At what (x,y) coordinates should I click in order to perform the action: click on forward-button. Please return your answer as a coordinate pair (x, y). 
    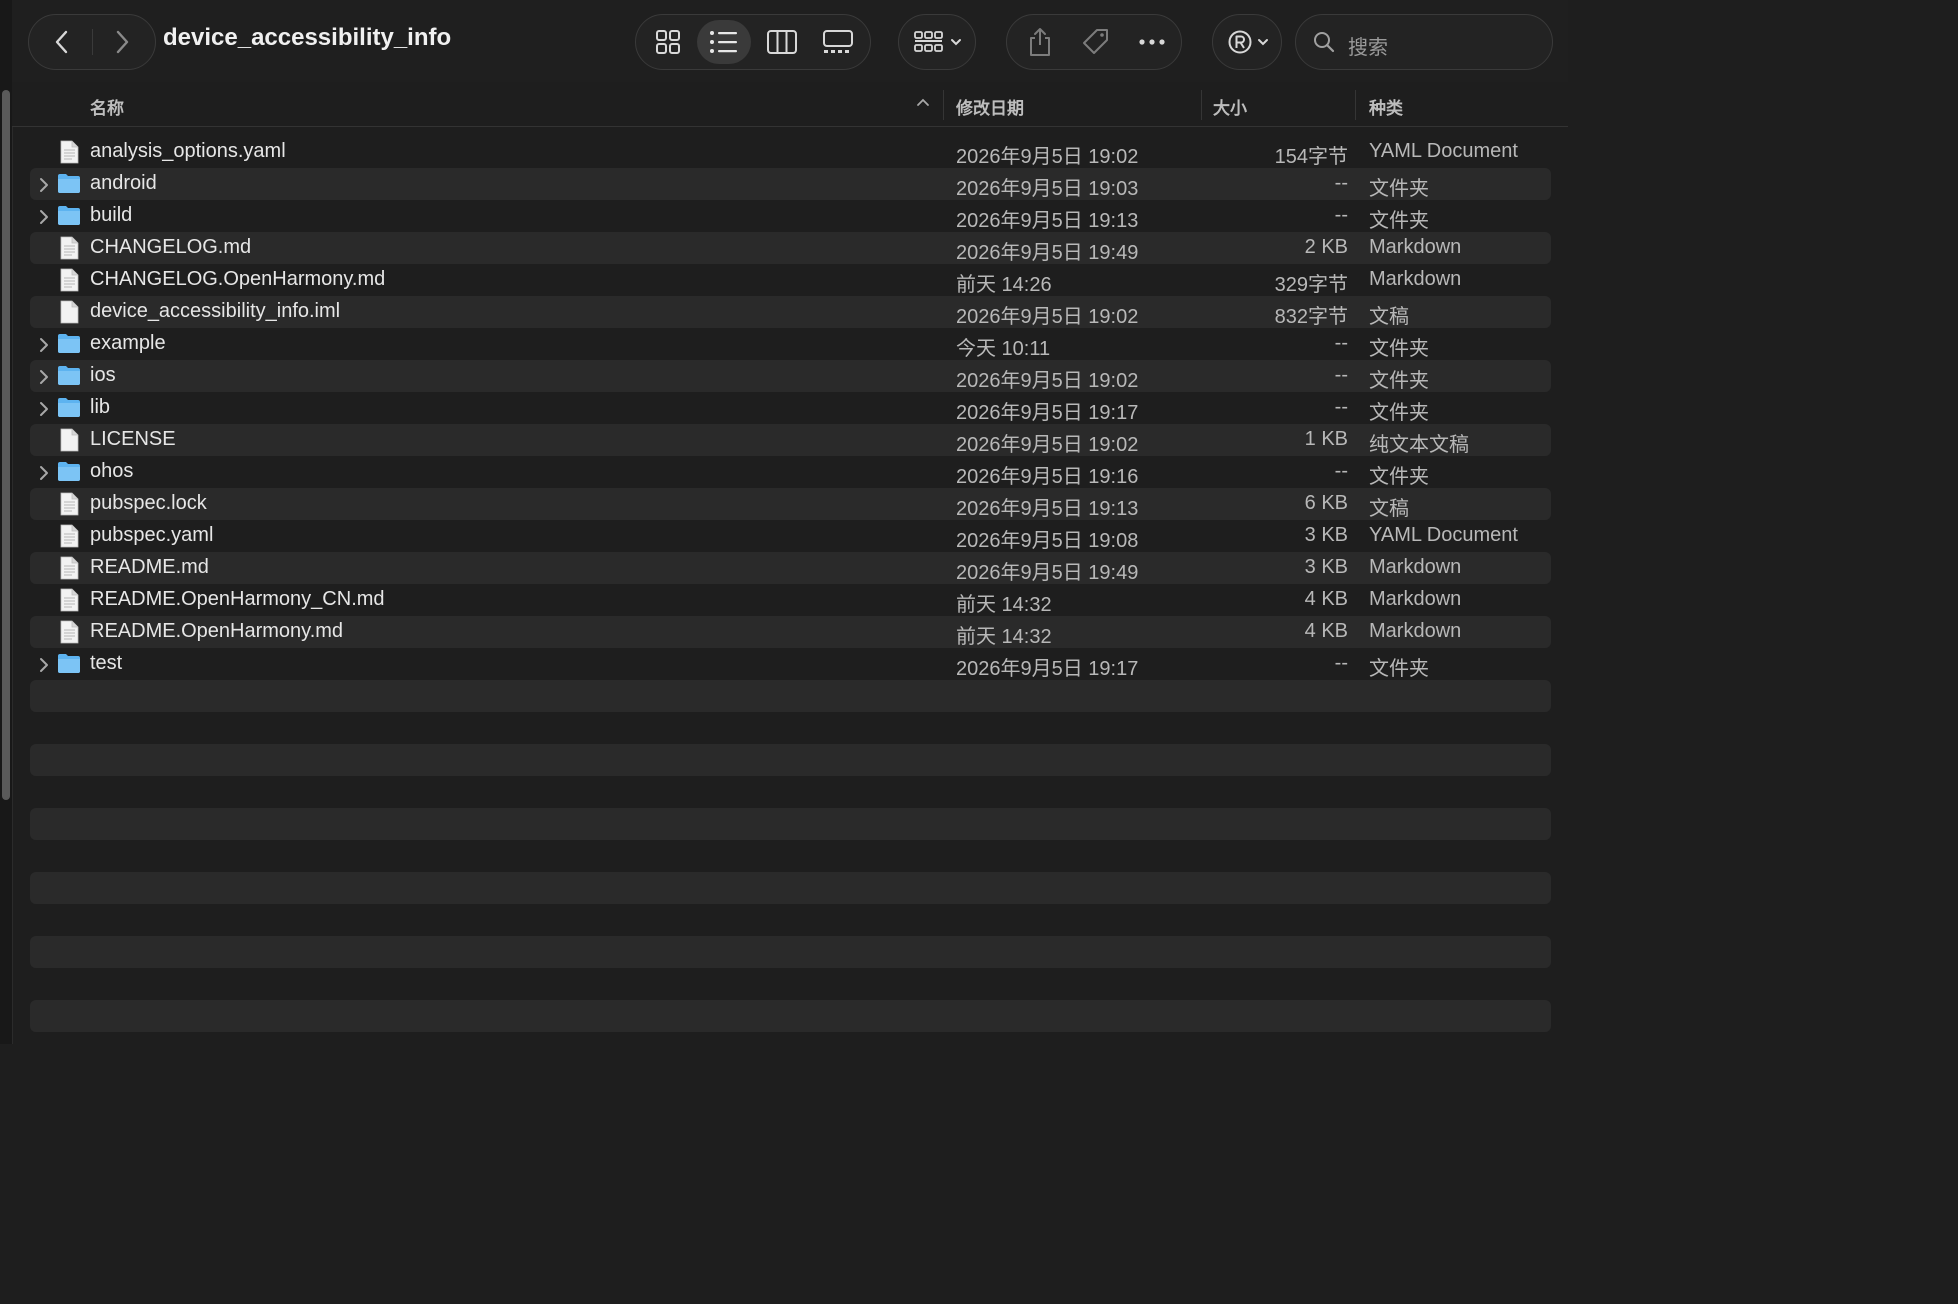
    Looking at the image, I should click on (122, 42).